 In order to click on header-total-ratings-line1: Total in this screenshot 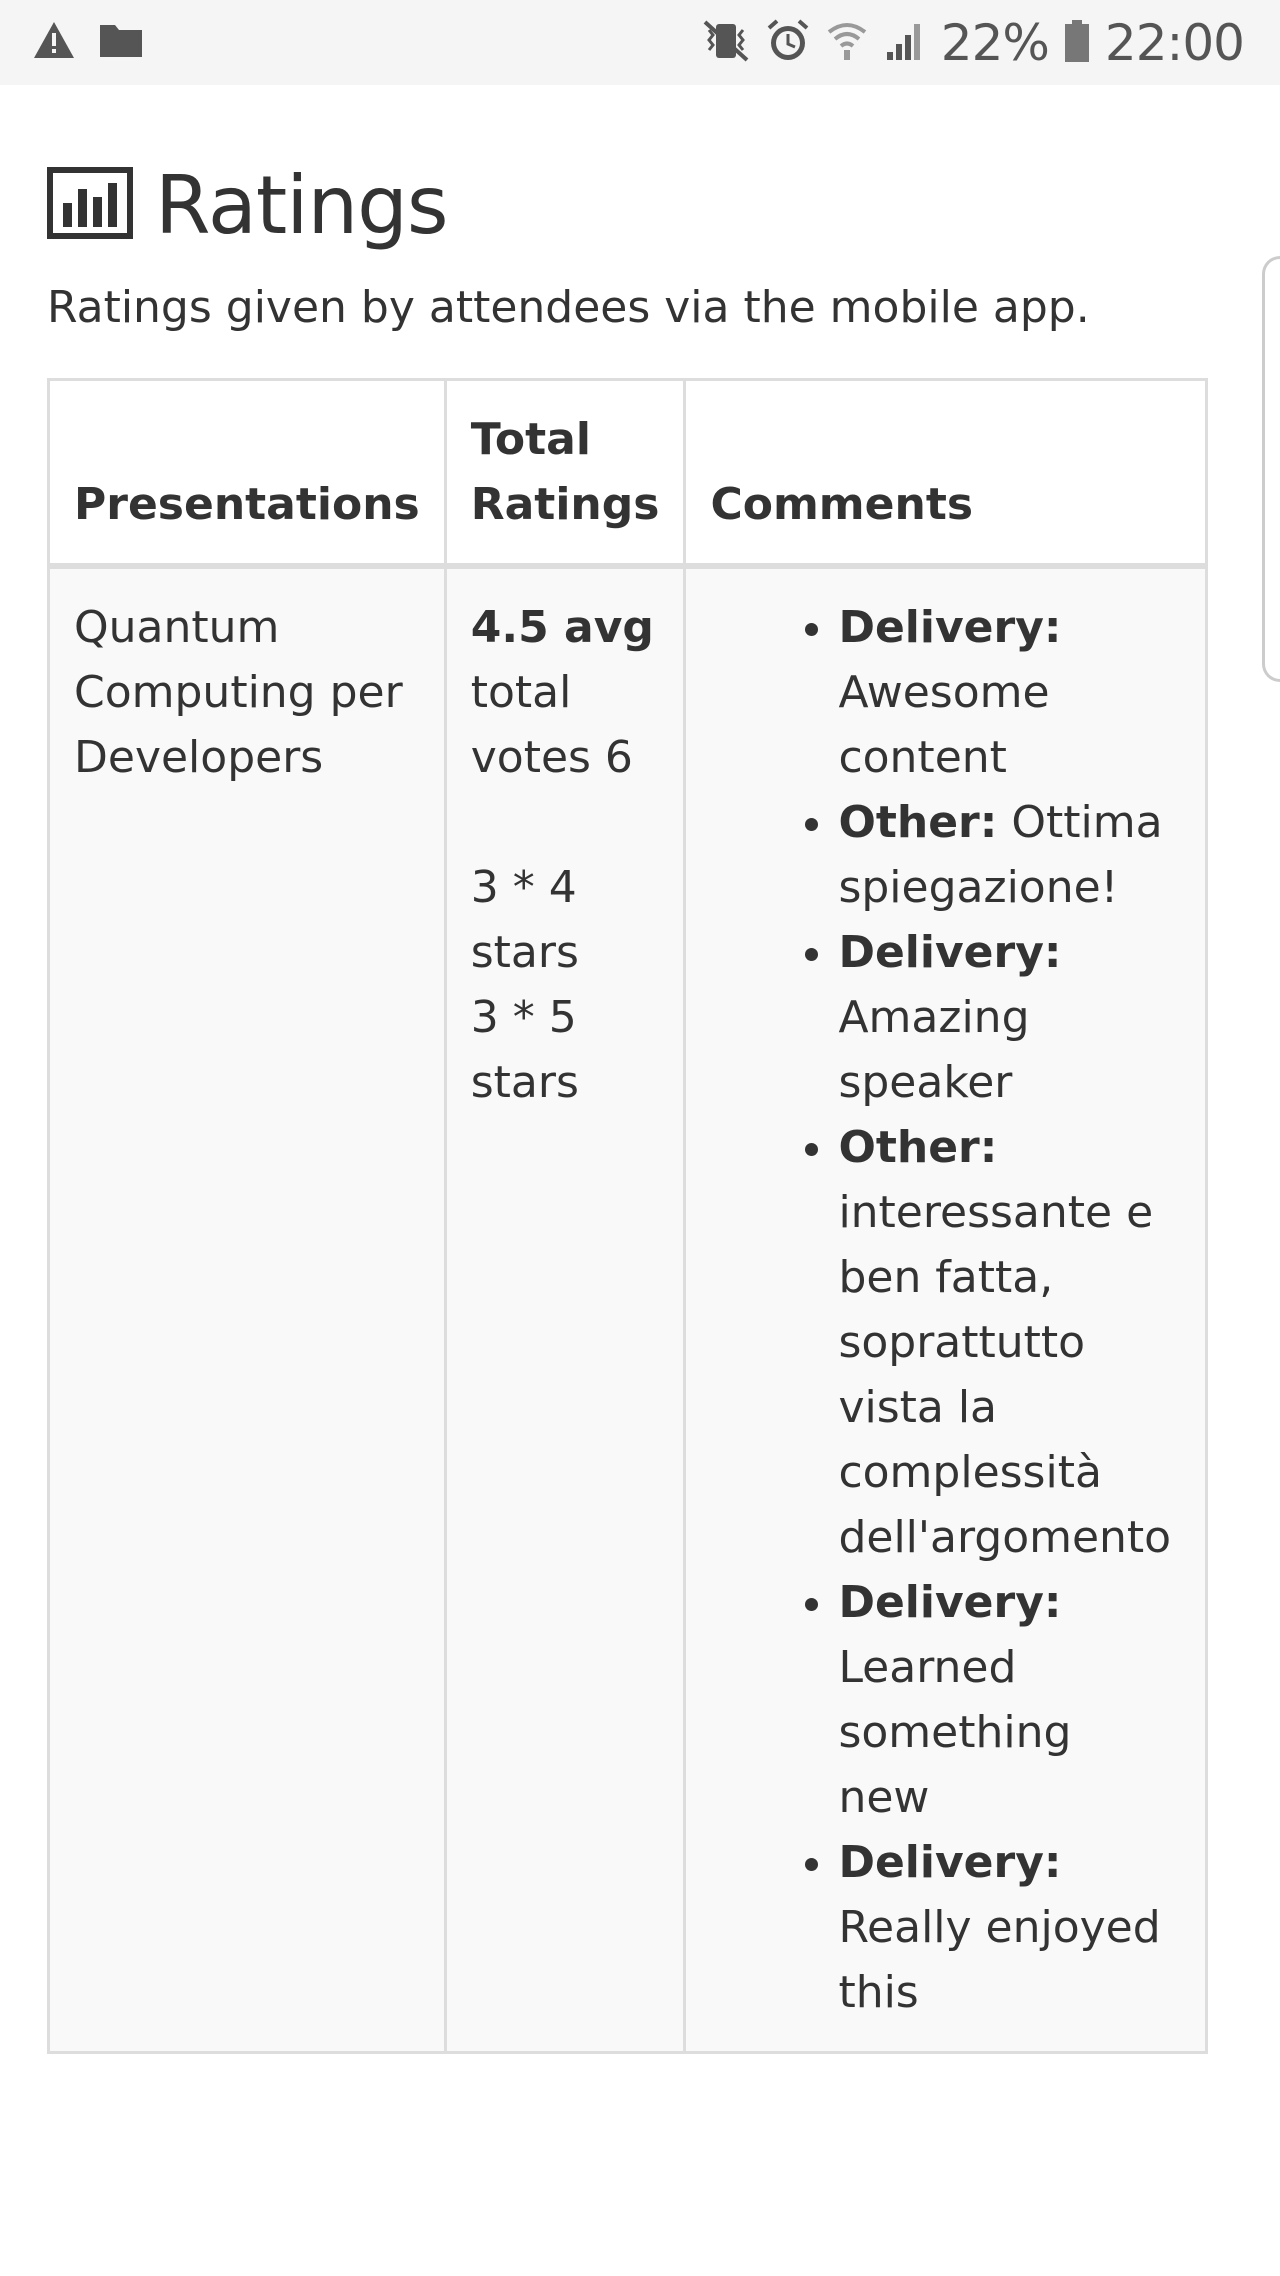, I will do `click(530, 439)`.